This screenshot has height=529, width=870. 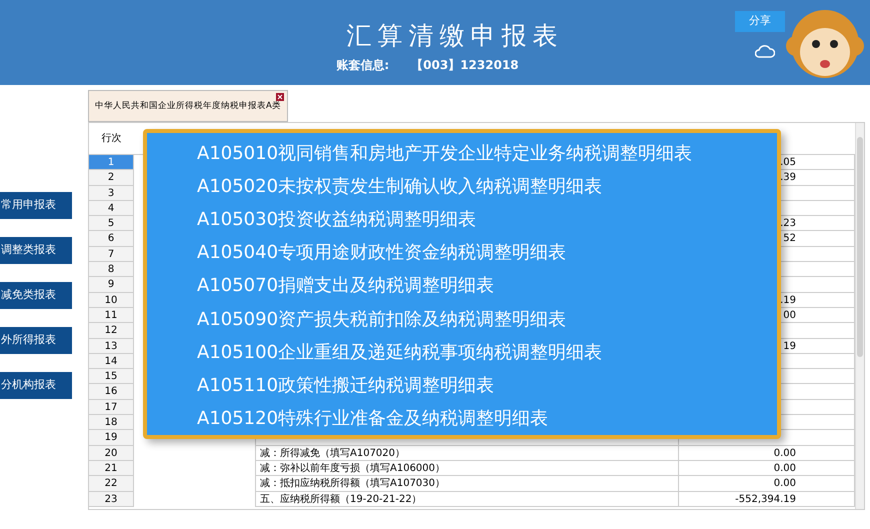 I want to click on page-title: 汇算清缴申报表, so click(x=455, y=36).